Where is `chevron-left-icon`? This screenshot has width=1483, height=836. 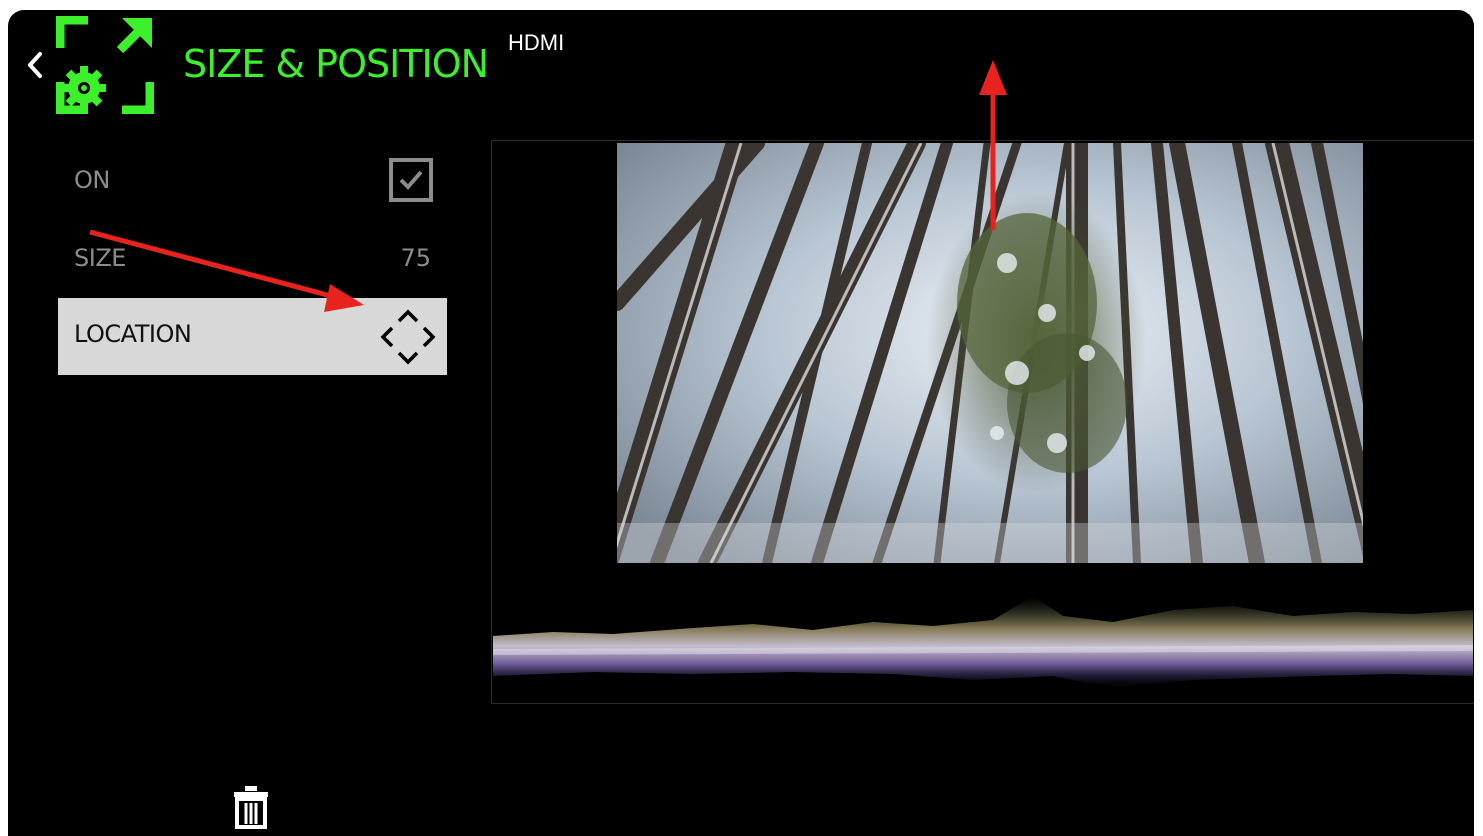 chevron-left-icon is located at coordinates (35, 65).